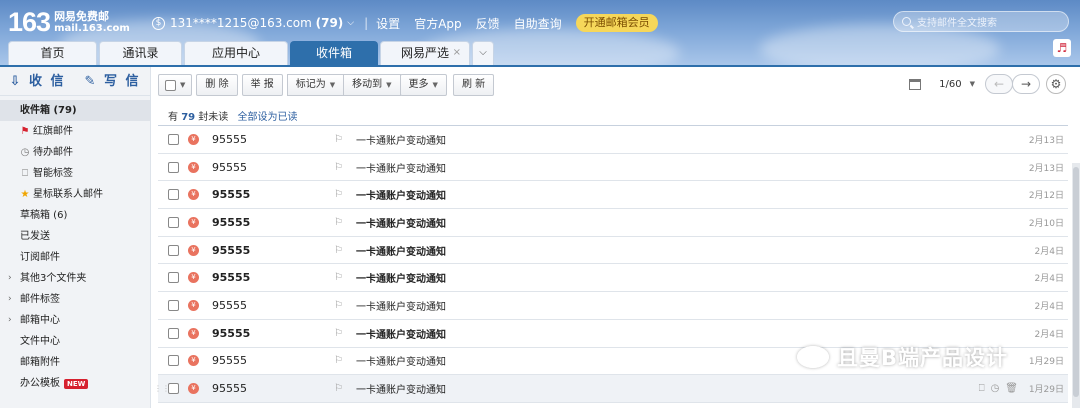 Image resolution: width=1080 pixels, height=408 pixels. What do you see at coordinates (329, 23) in the screenshot?
I see `account-unread-count: (79)` at bounding box center [329, 23].